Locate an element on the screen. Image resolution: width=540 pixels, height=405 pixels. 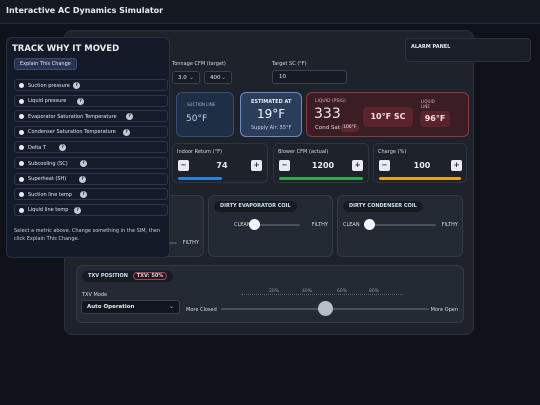
txv-mode-value: Auto Operation is located at coordinates (111, 307).